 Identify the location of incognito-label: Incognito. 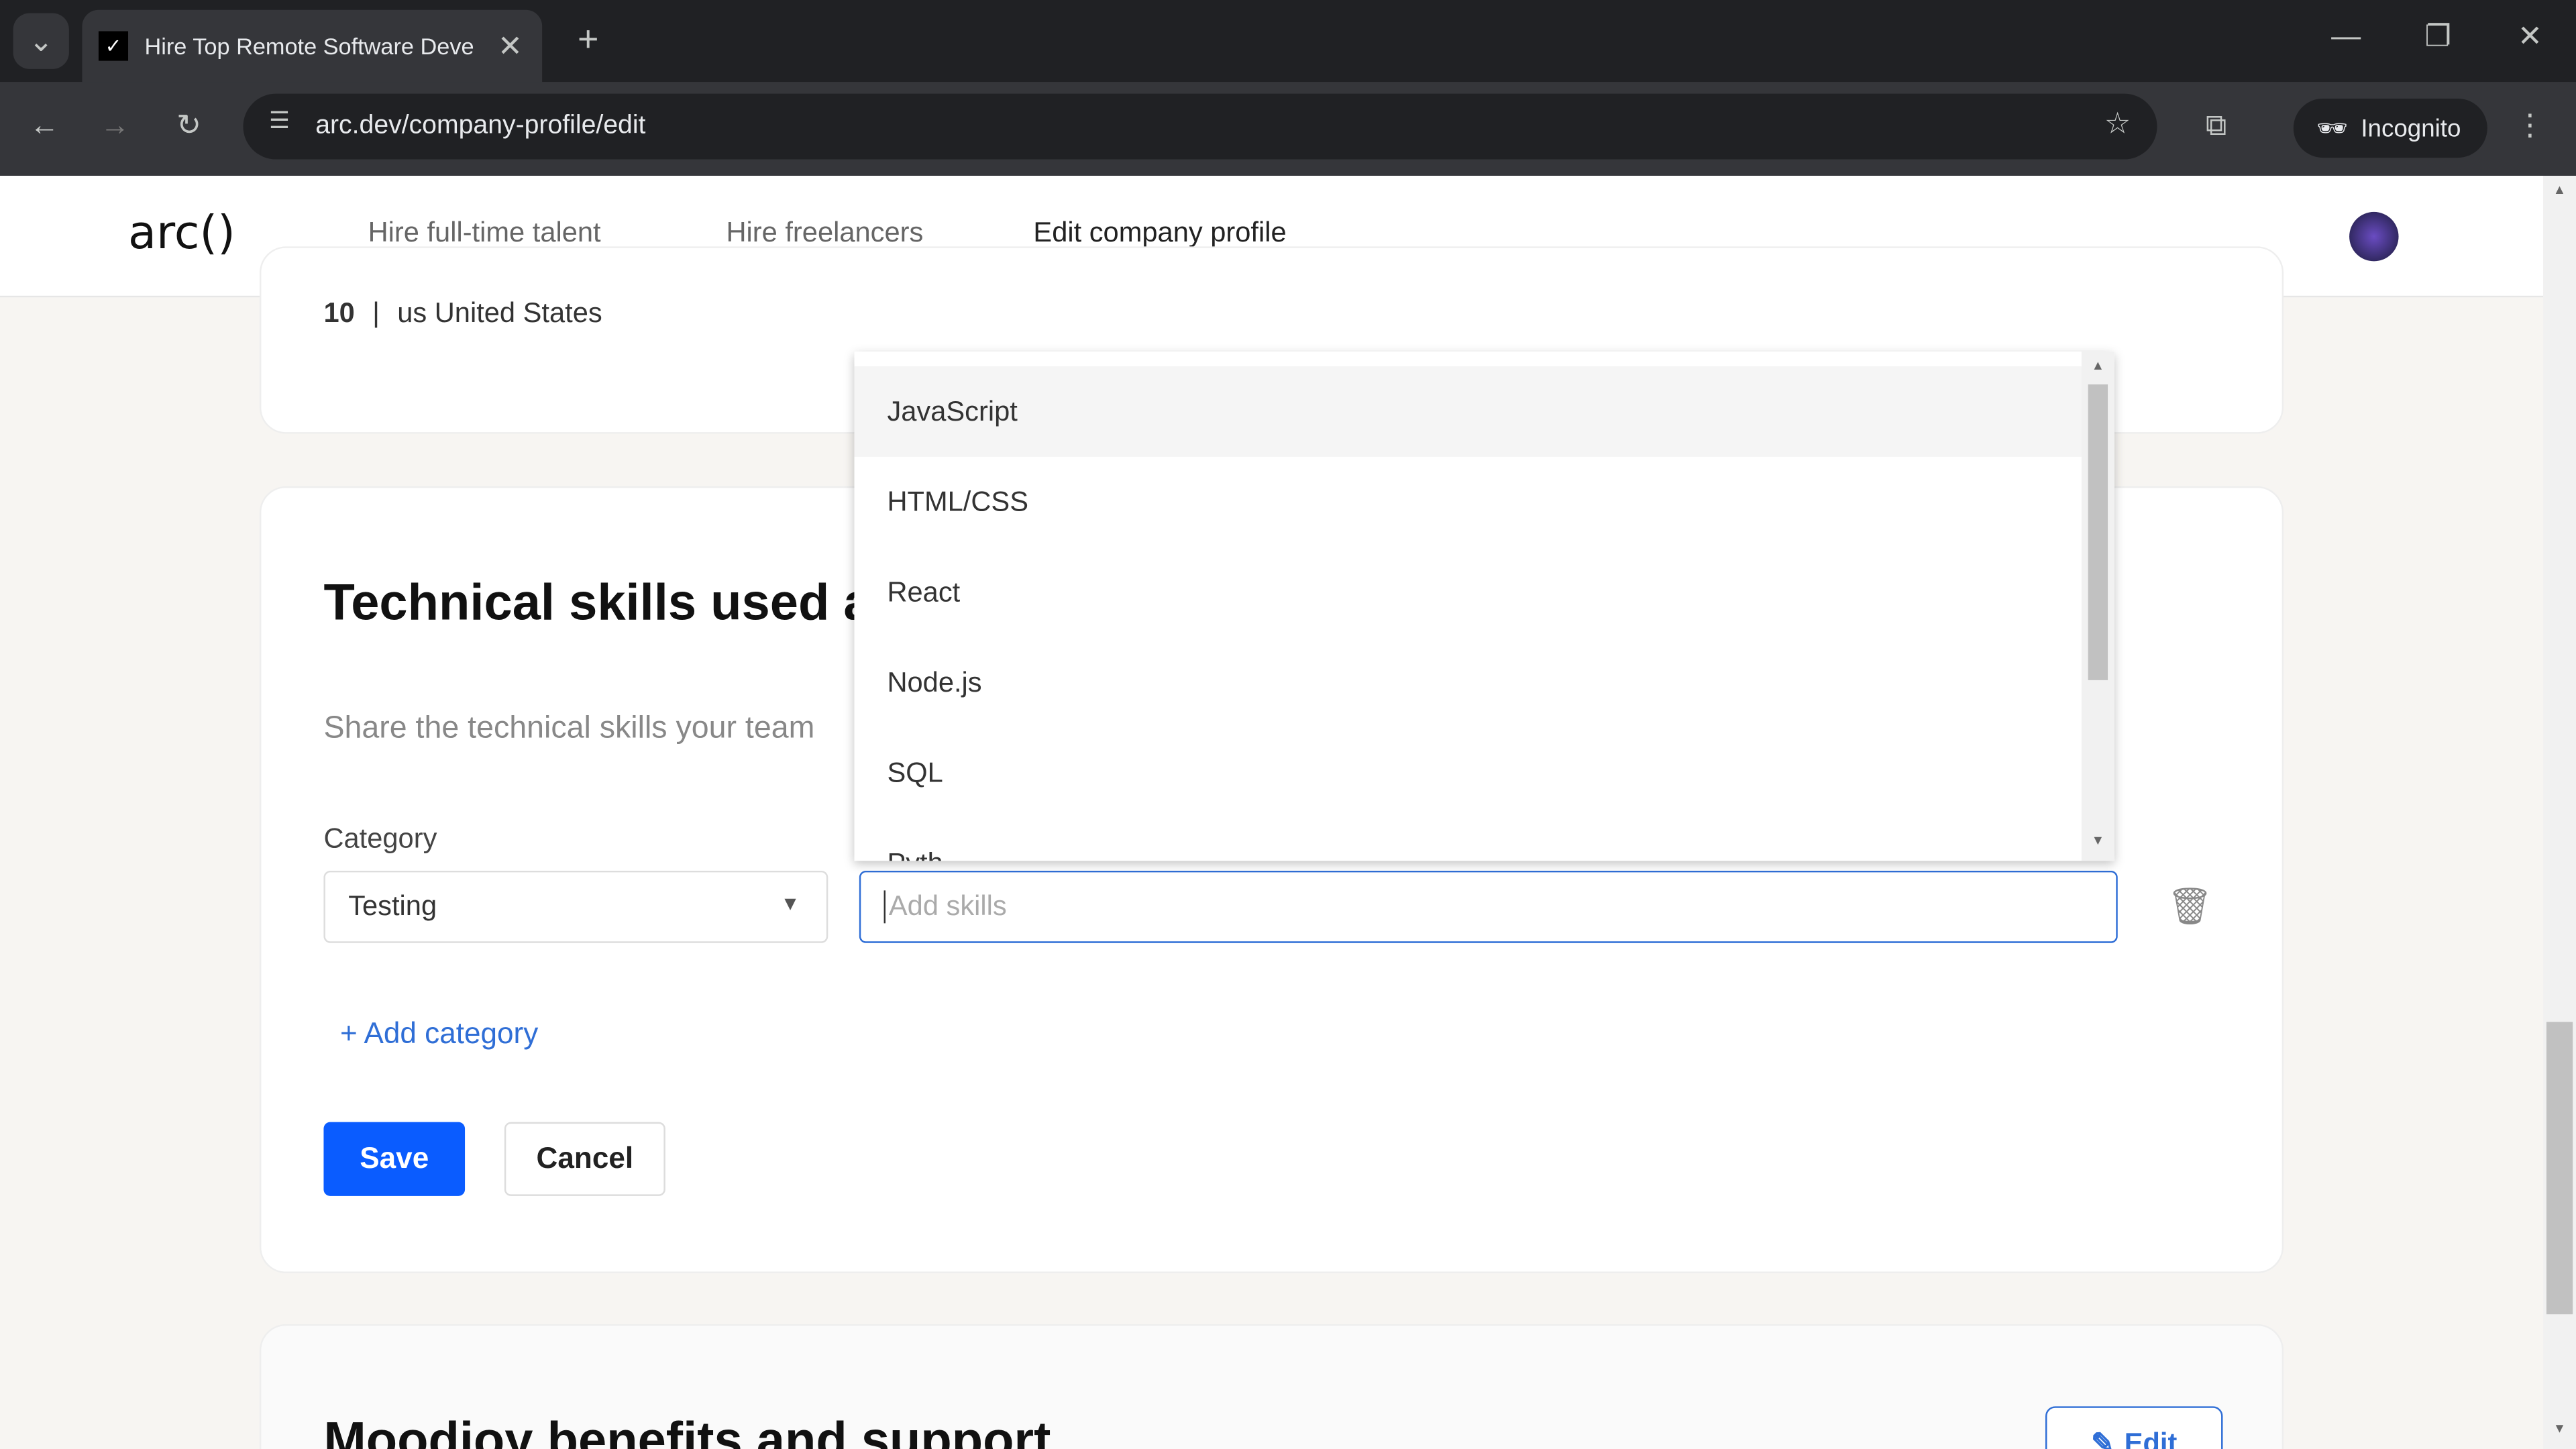
(2411, 128).